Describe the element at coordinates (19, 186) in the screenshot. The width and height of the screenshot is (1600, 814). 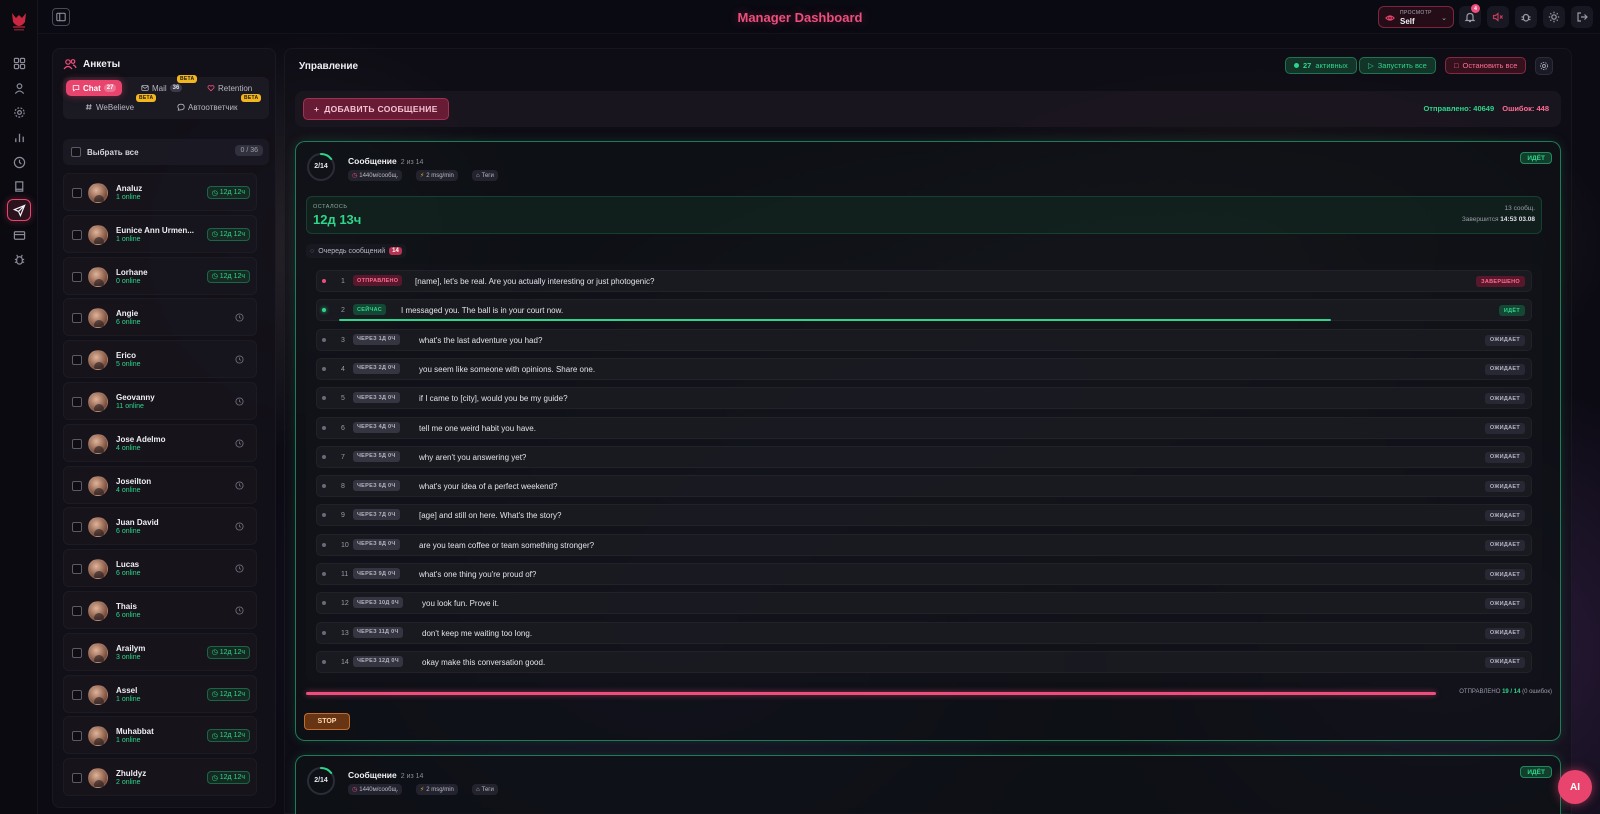
I see `book-icon` at that location.